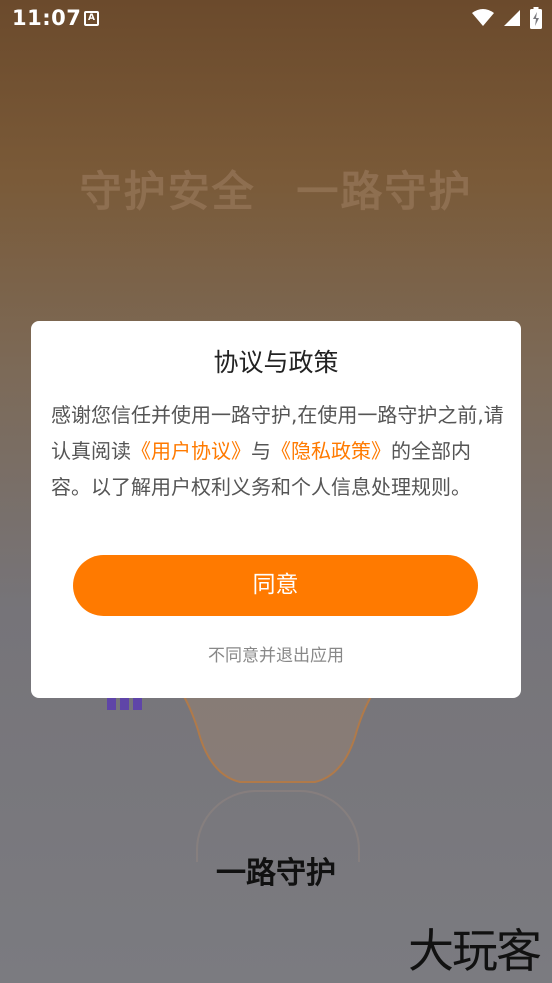 This screenshot has width=552, height=983. Describe the element at coordinates (276, 19) in the screenshot. I see `status-bar: 11:07 A` at that location.